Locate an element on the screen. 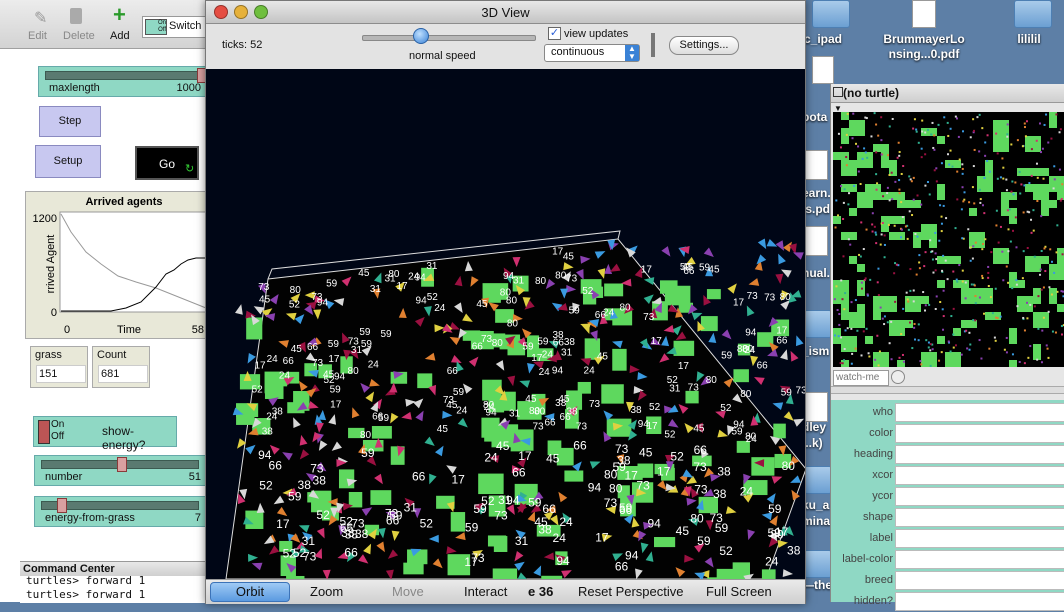 The width and height of the screenshot is (1064, 612). orbit-button: Orbit is located at coordinates (250, 592).